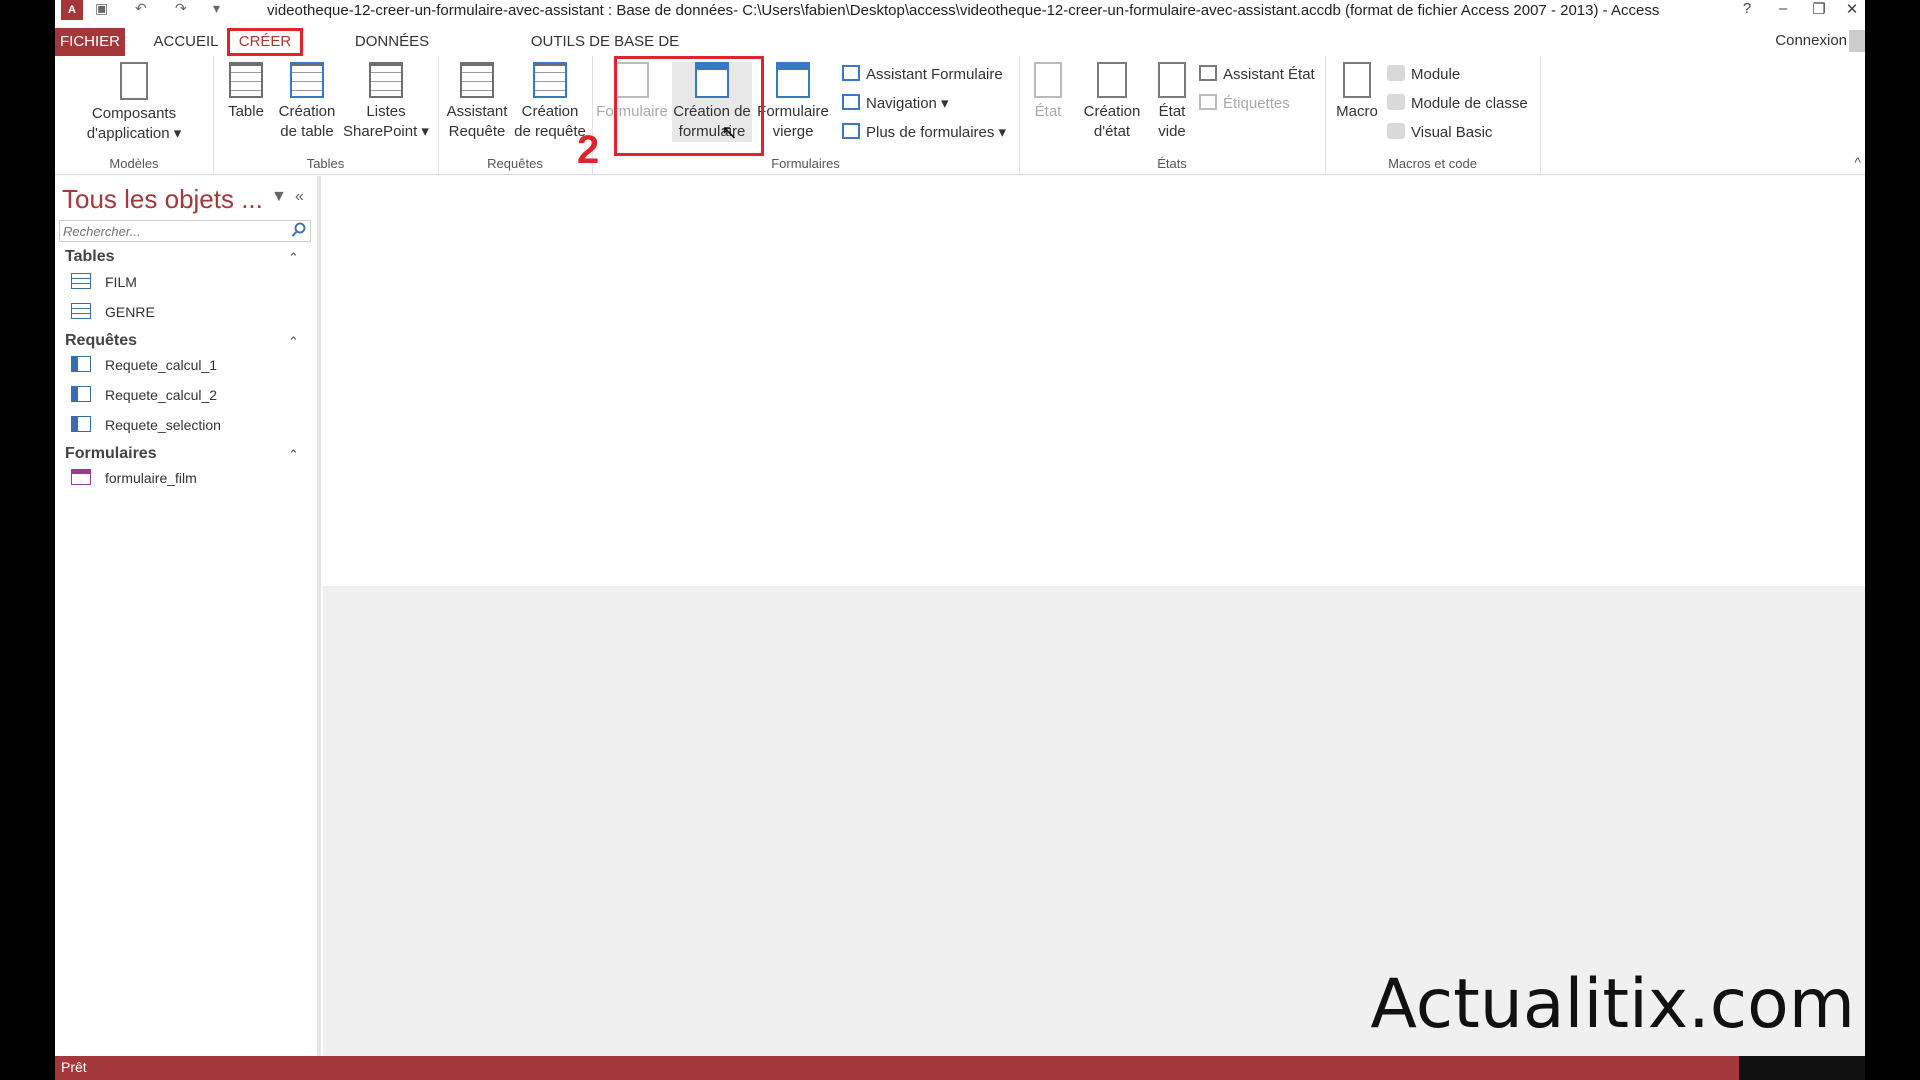 This screenshot has height=1080, width=1920. I want to click on macro-label: Macro, so click(1357, 111).